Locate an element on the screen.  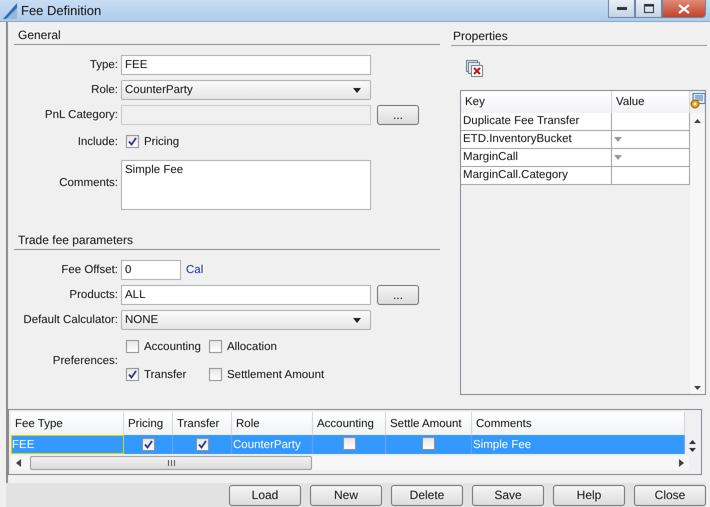
column-header: Value is located at coordinates (651, 102).